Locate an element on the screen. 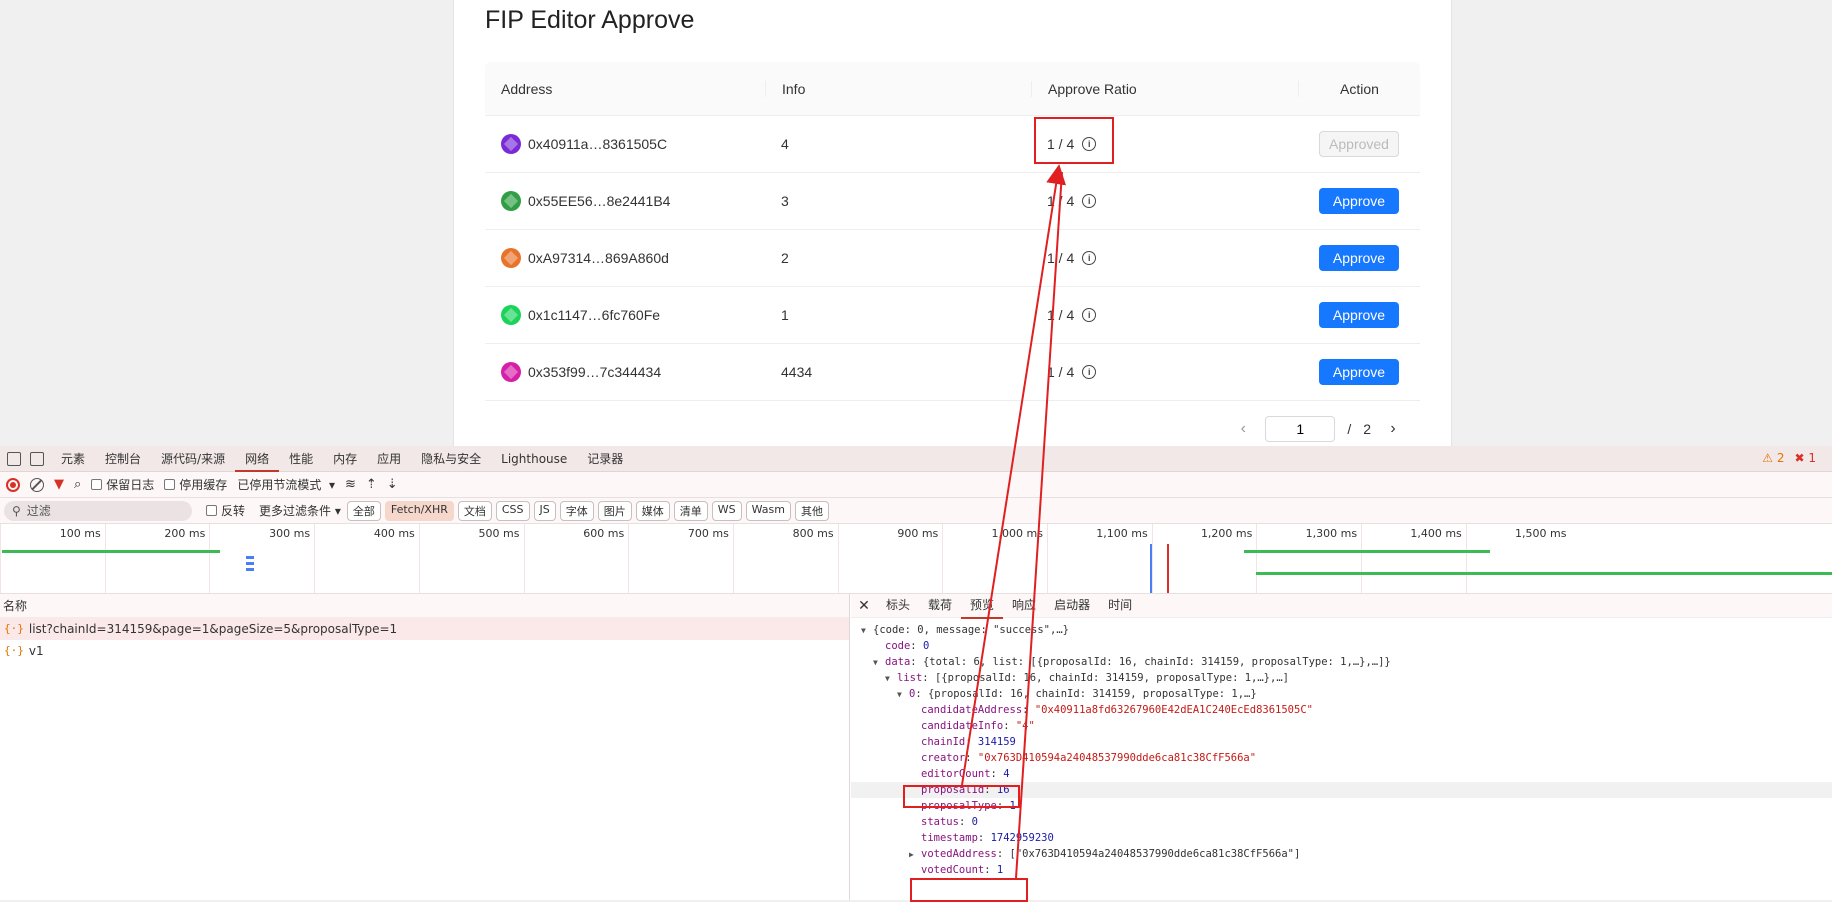  devtools-tab: 网络 is located at coordinates (257, 459).